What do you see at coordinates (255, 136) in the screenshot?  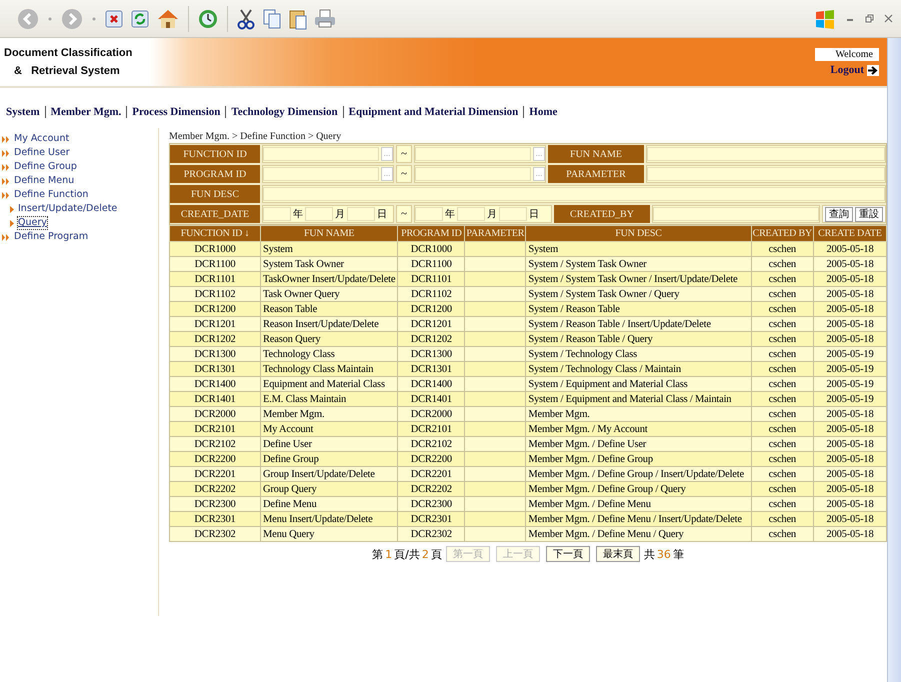 I see `breadcrumb: Member Mgm. > Define Function > Query` at bounding box center [255, 136].